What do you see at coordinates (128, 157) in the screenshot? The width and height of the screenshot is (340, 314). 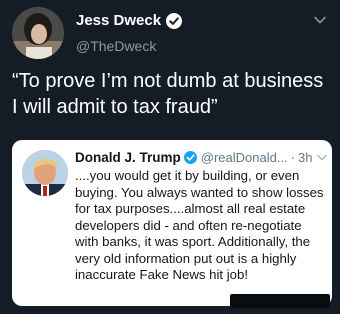 I see `quoted-author-name: Donald J. Trump` at bounding box center [128, 157].